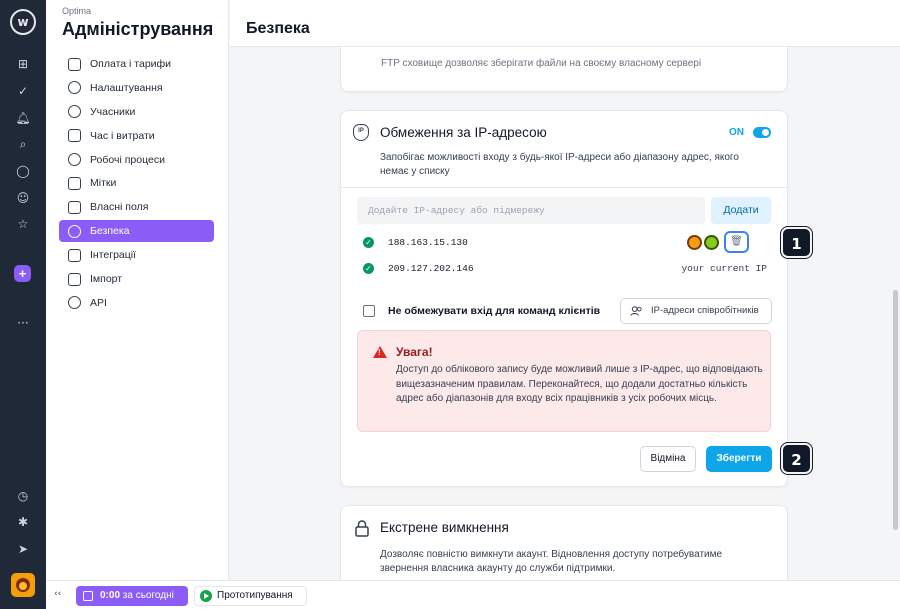  What do you see at coordinates (74, 303) in the screenshot?
I see `api-gear-icon` at bounding box center [74, 303].